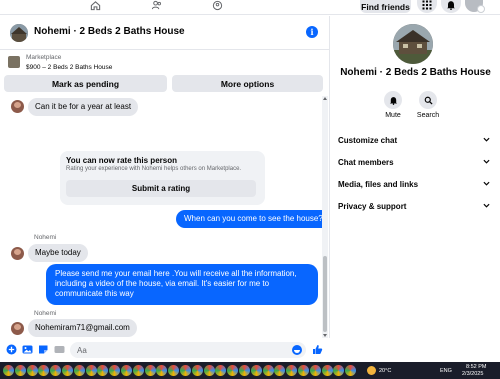 The image size is (500, 379). What do you see at coordinates (83, 107) in the screenshot?
I see `message-bubble-incoming: Can it be for a year at least` at bounding box center [83, 107].